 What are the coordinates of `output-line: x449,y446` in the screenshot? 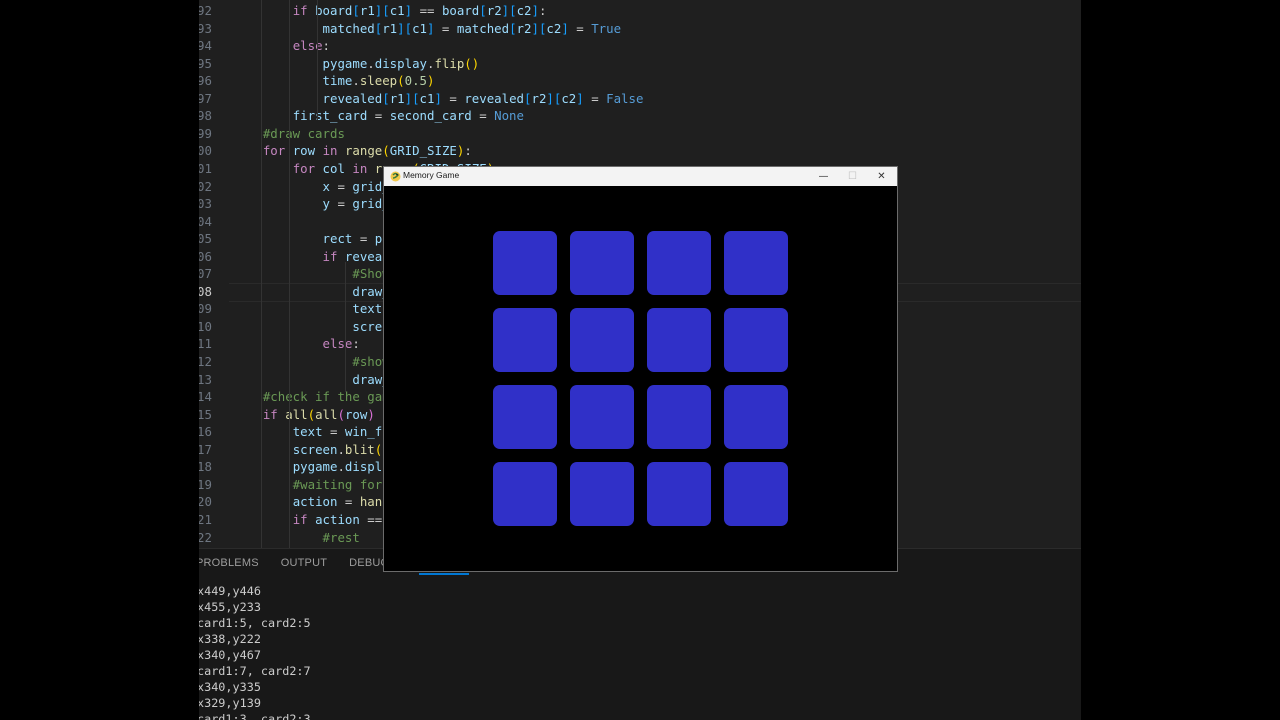 It's located at (230, 591).